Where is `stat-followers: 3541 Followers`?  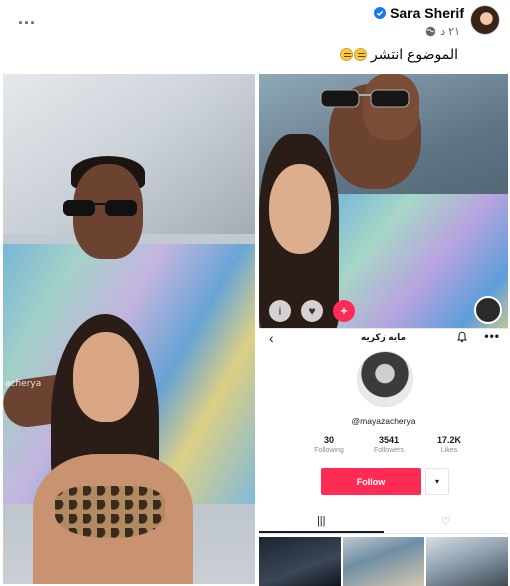
stat-followers: 3541 Followers is located at coordinates (389, 444).